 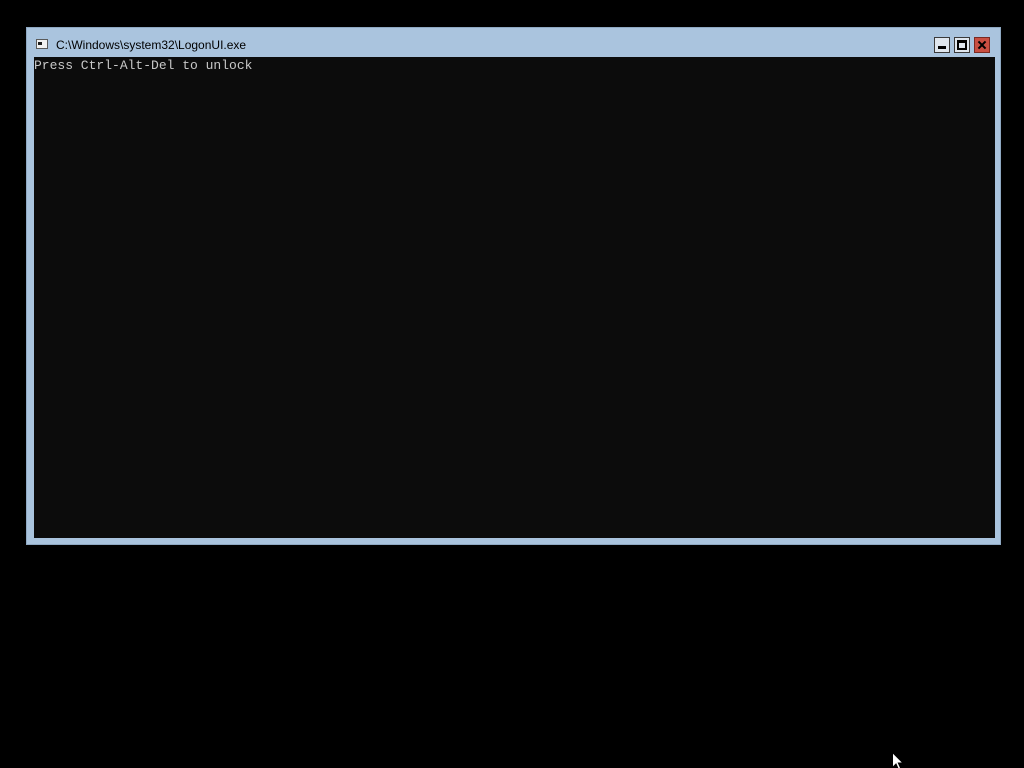 I want to click on maximize-icon, so click(x=962, y=45).